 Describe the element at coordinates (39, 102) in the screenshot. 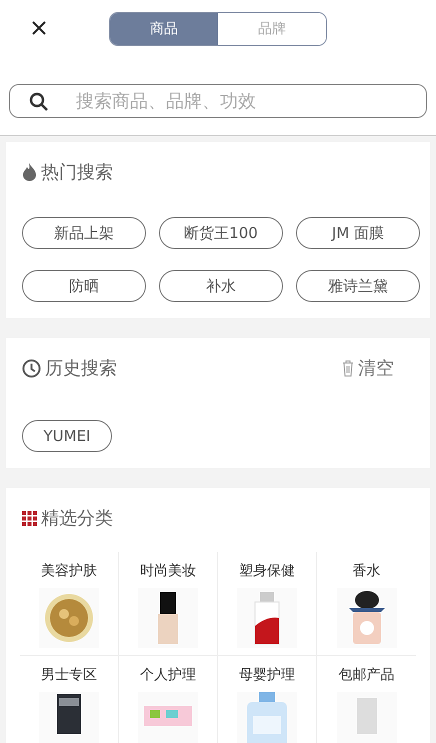

I see `search-icon` at that location.